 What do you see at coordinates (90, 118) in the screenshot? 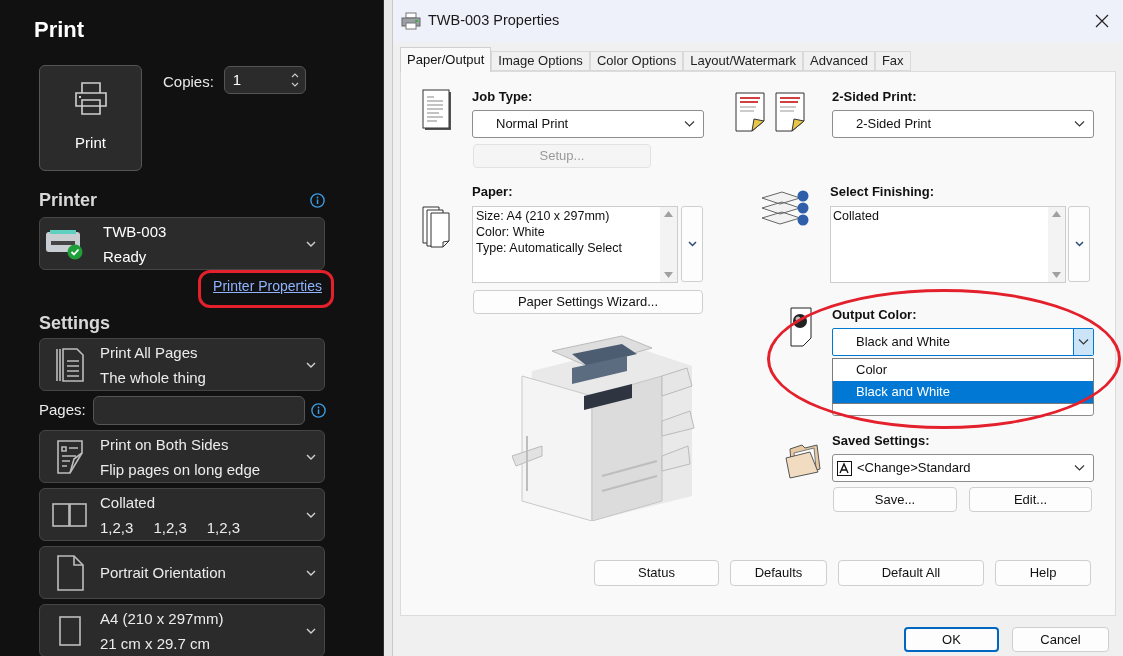
I see `print-button: Print` at bounding box center [90, 118].